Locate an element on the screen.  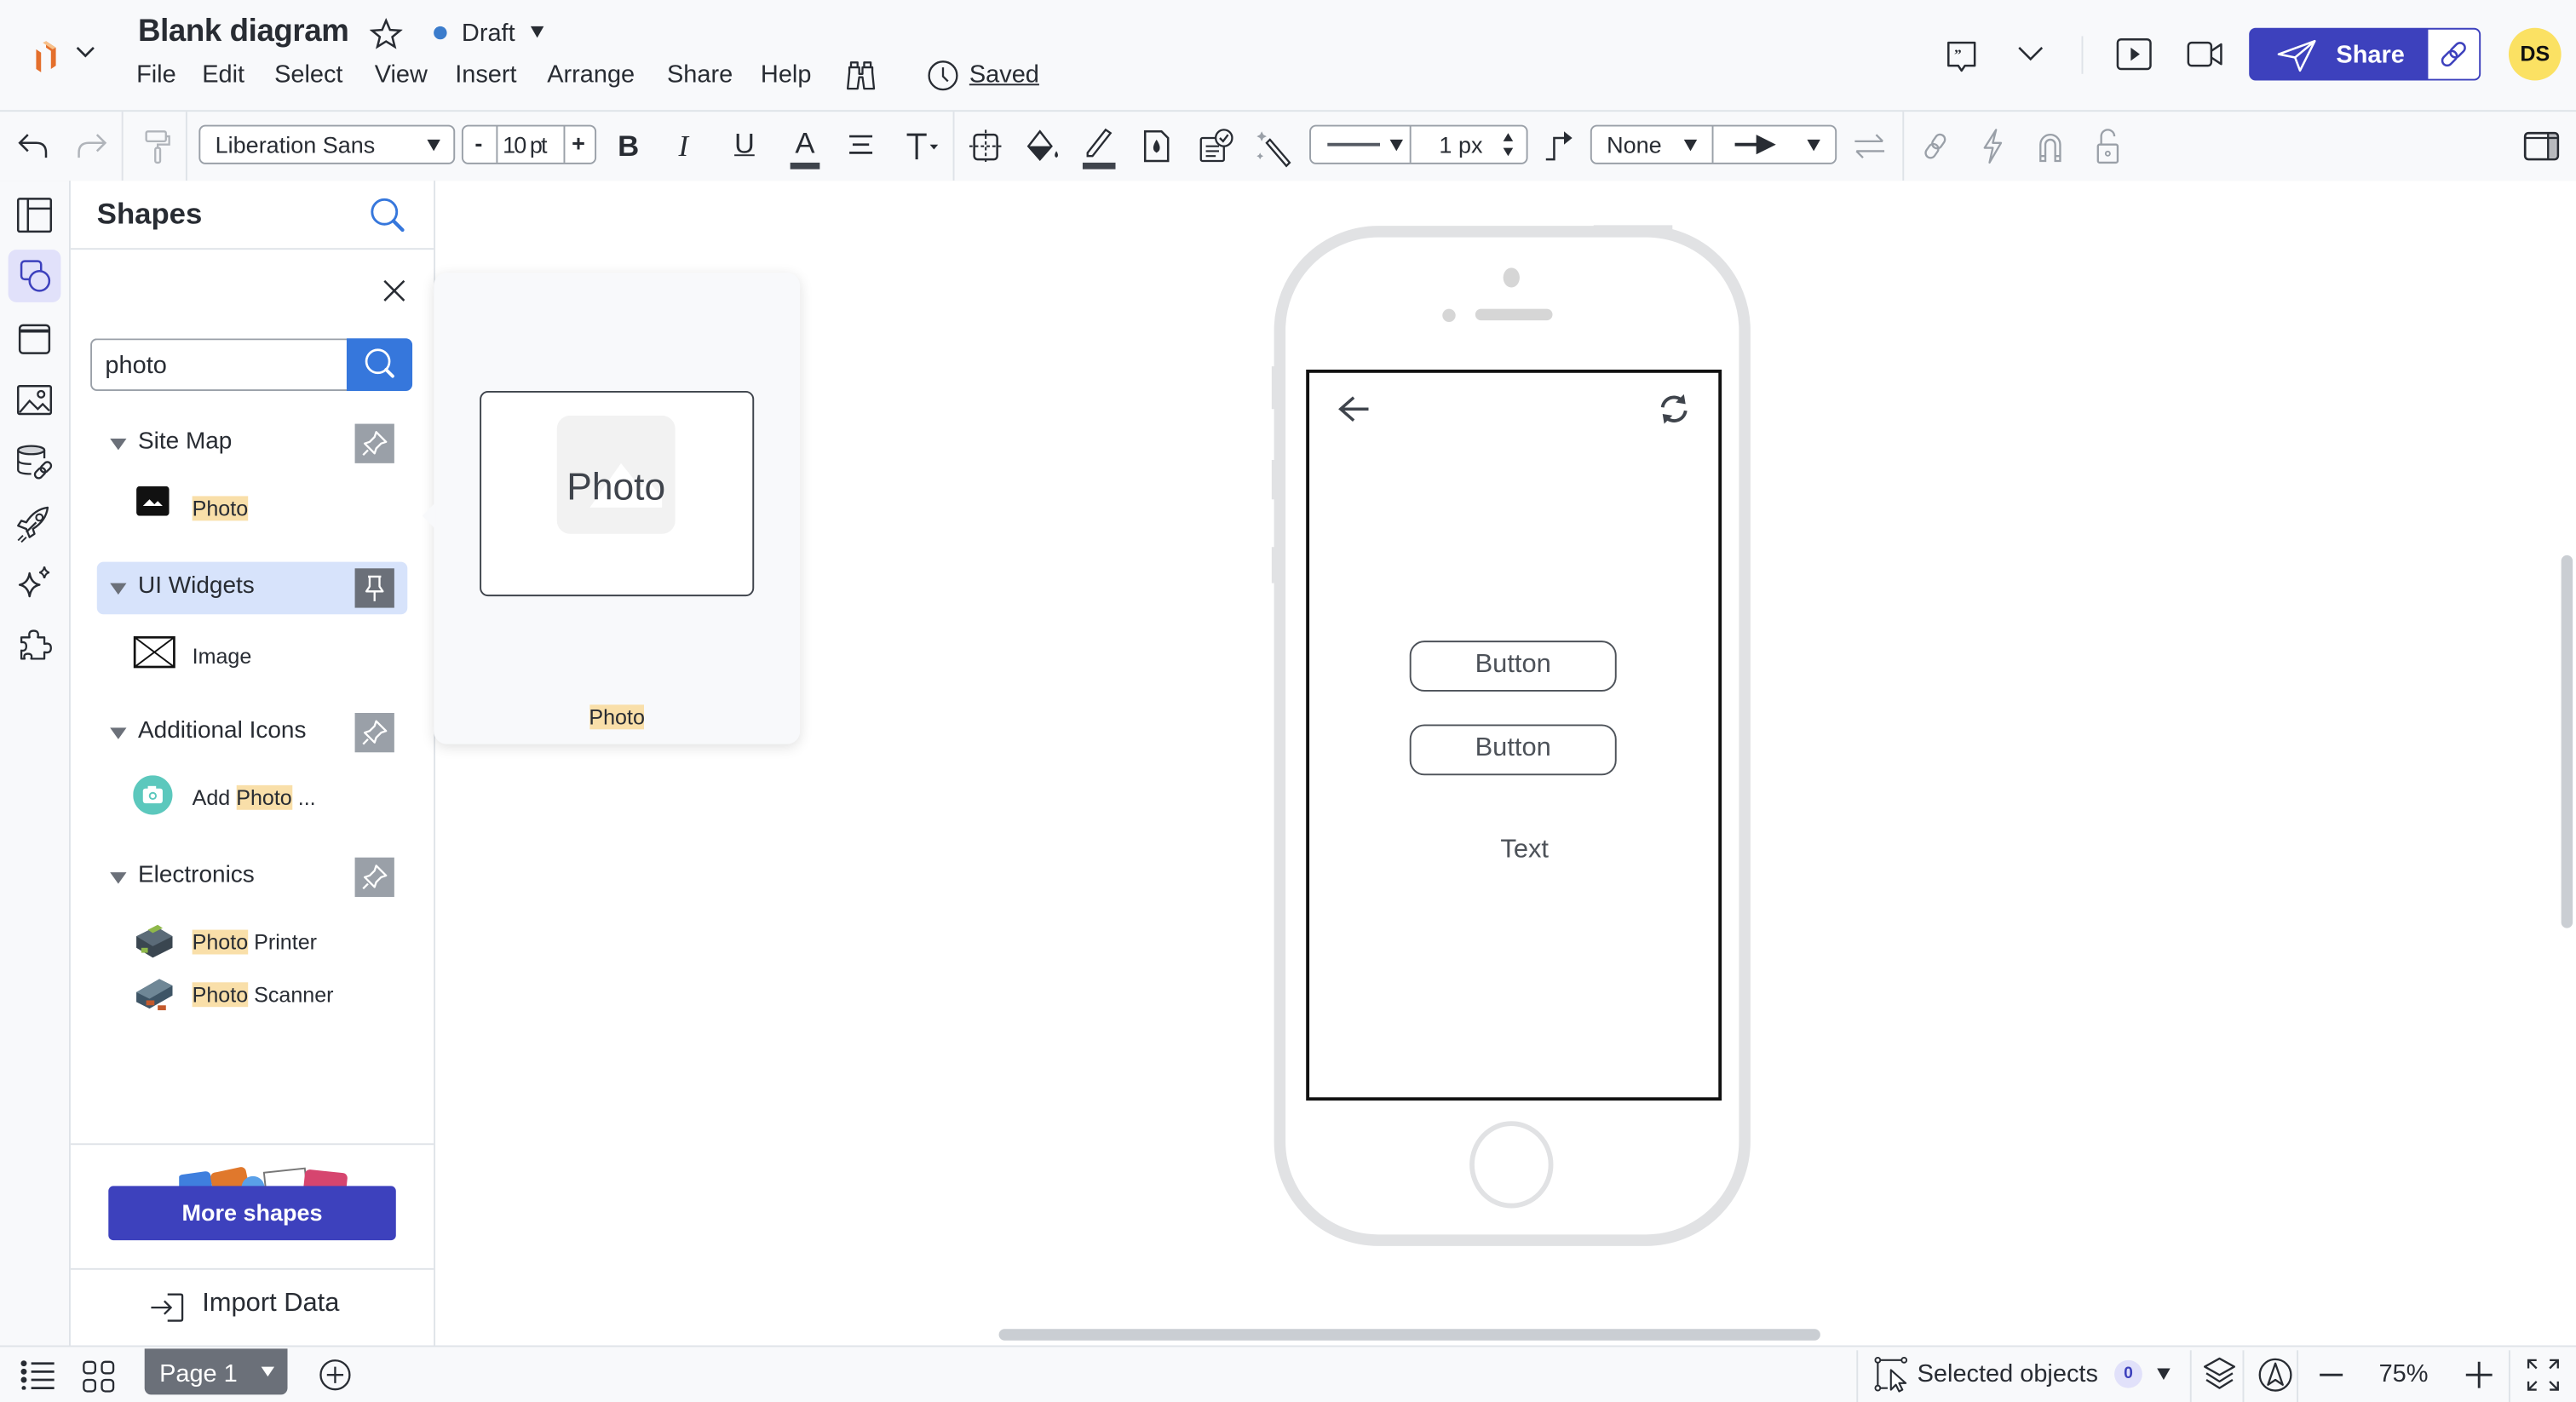
toggle-right-panel-icon is located at coordinates (2542, 146).